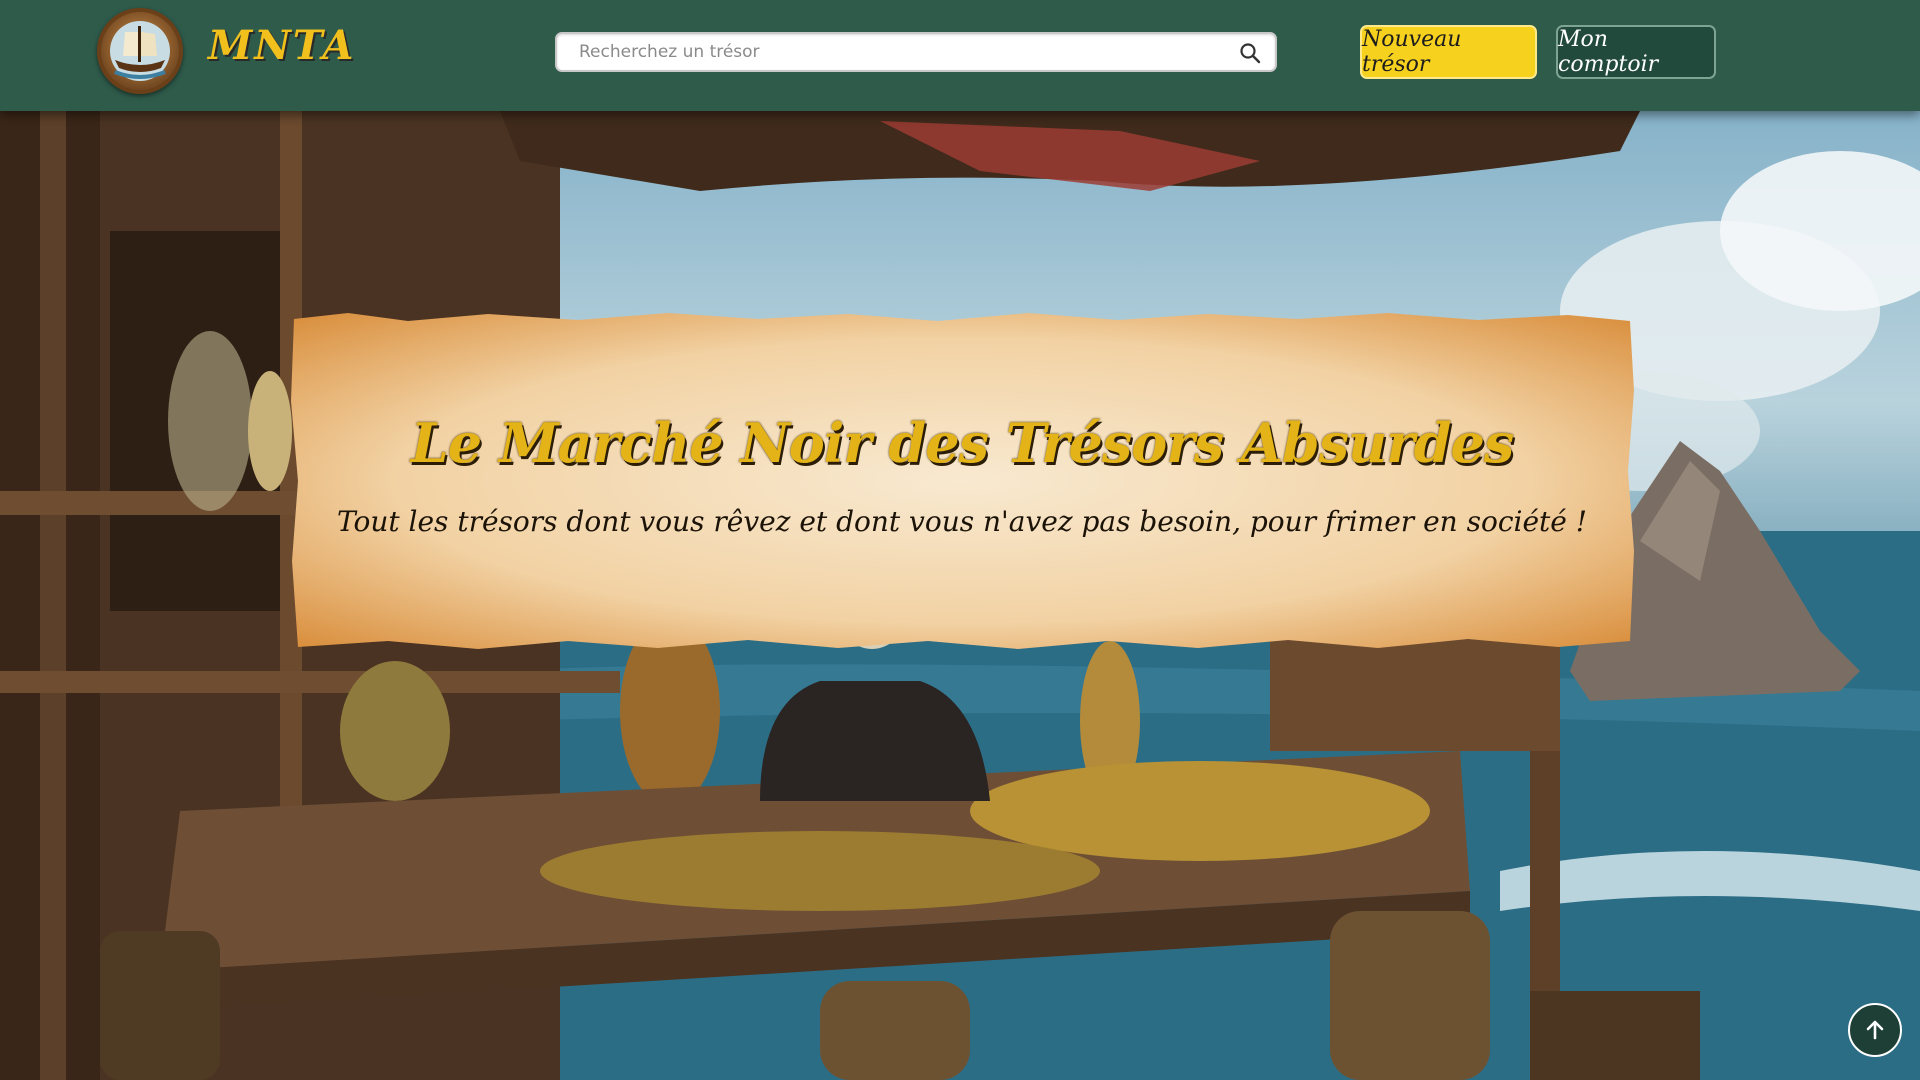 The width and height of the screenshot is (1920, 1080). Describe the element at coordinates (1448, 52) in the screenshot. I see `new-treasure-button: Nouveau trésor` at that location.